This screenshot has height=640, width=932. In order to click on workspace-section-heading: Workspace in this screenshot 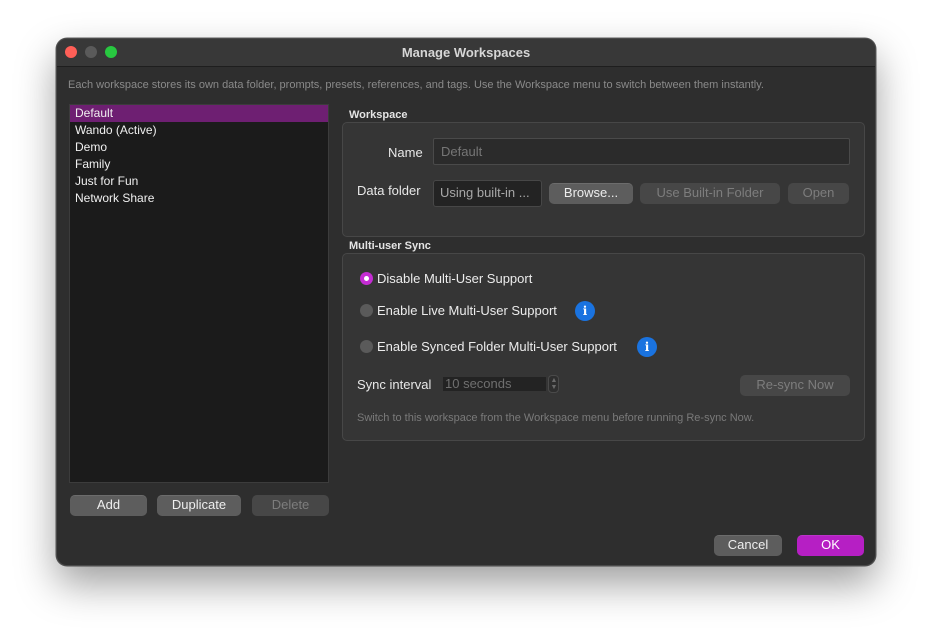, I will do `click(378, 115)`.